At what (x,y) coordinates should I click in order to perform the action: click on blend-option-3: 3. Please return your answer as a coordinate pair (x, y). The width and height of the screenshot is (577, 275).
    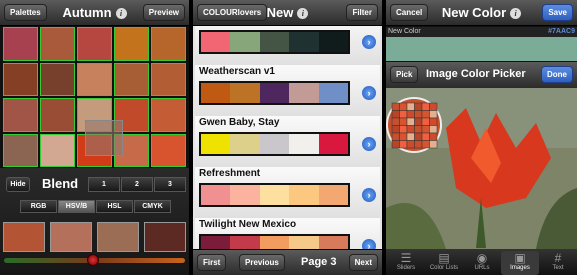
    Looking at the image, I should click on (170, 184).